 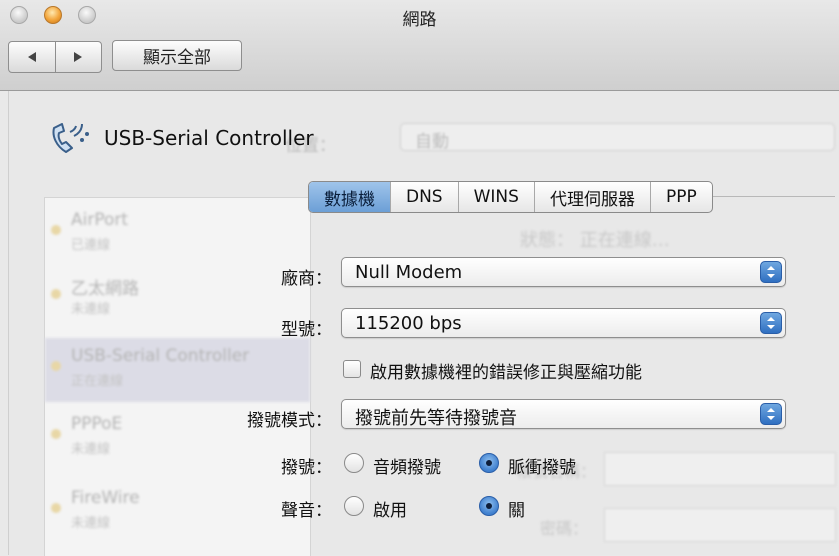 I want to click on error-correction-checkbox, so click(x=352, y=369).